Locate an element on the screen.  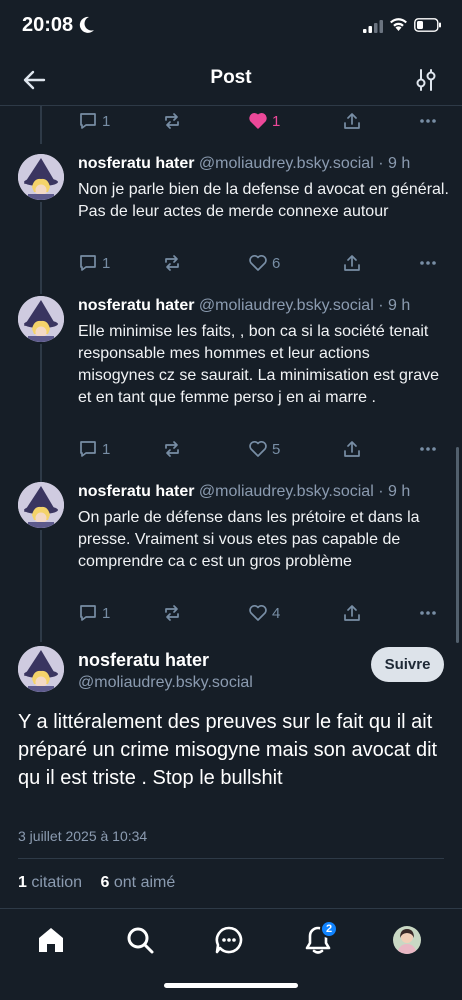
like-button: 5 is located at coordinates (264, 449).